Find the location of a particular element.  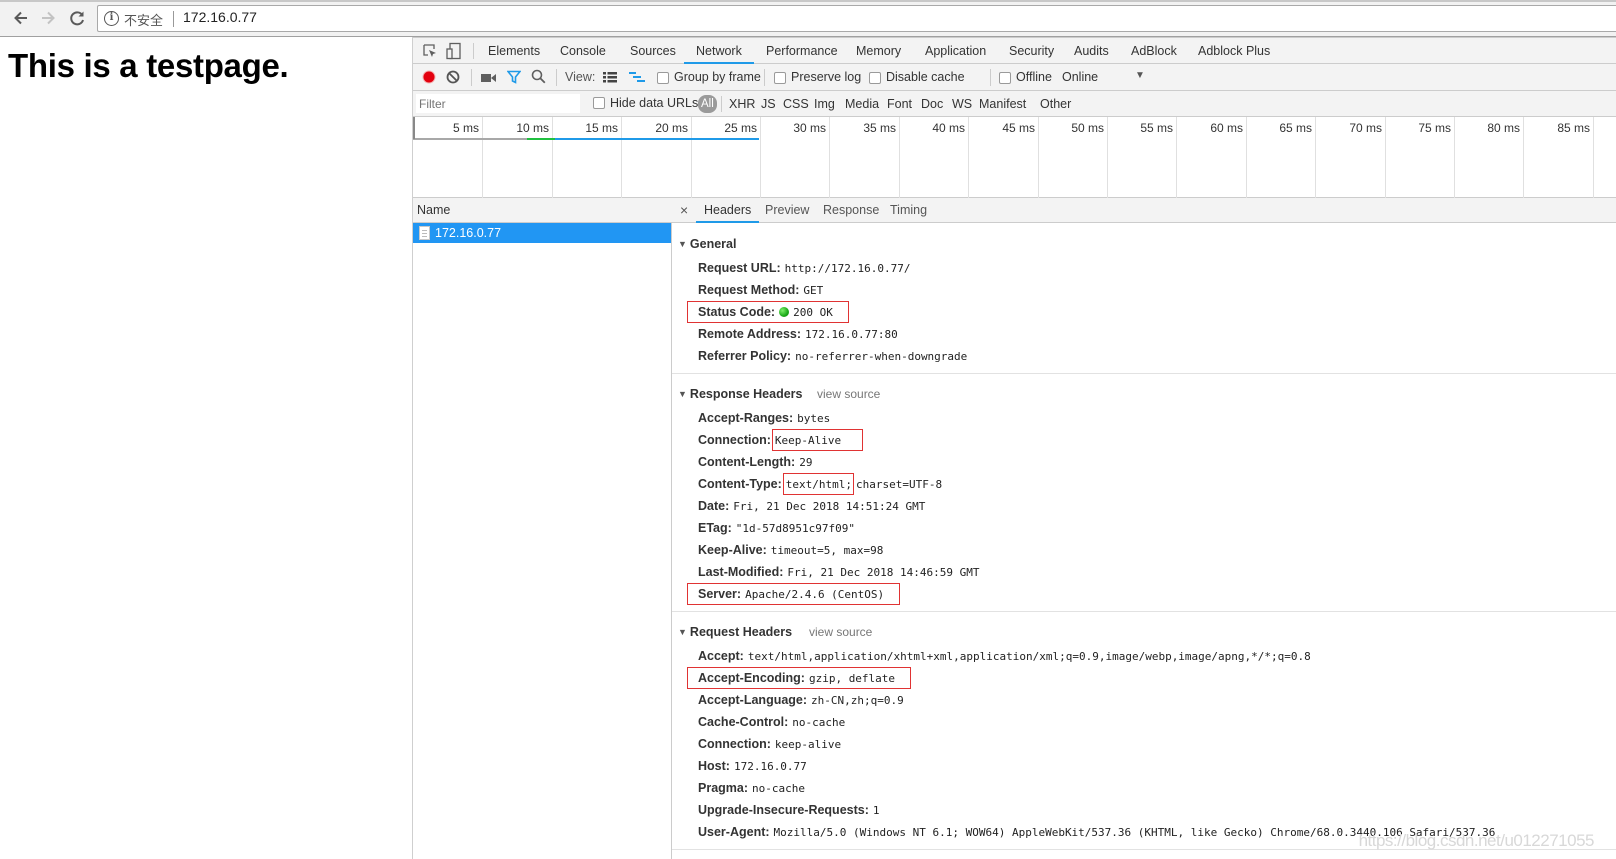

hide-data-urls-label: Hide data URLs is located at coordinates (654, 103).